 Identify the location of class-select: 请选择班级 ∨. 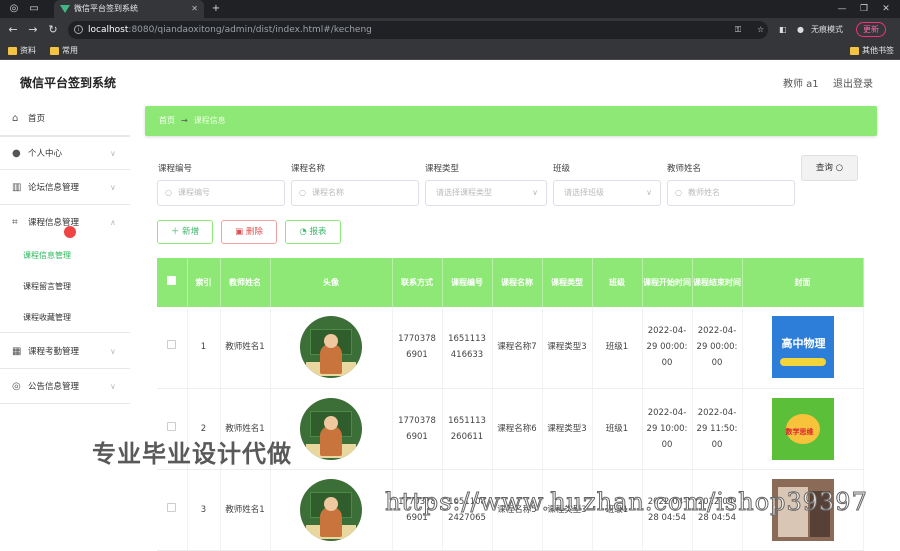
(607, 193).